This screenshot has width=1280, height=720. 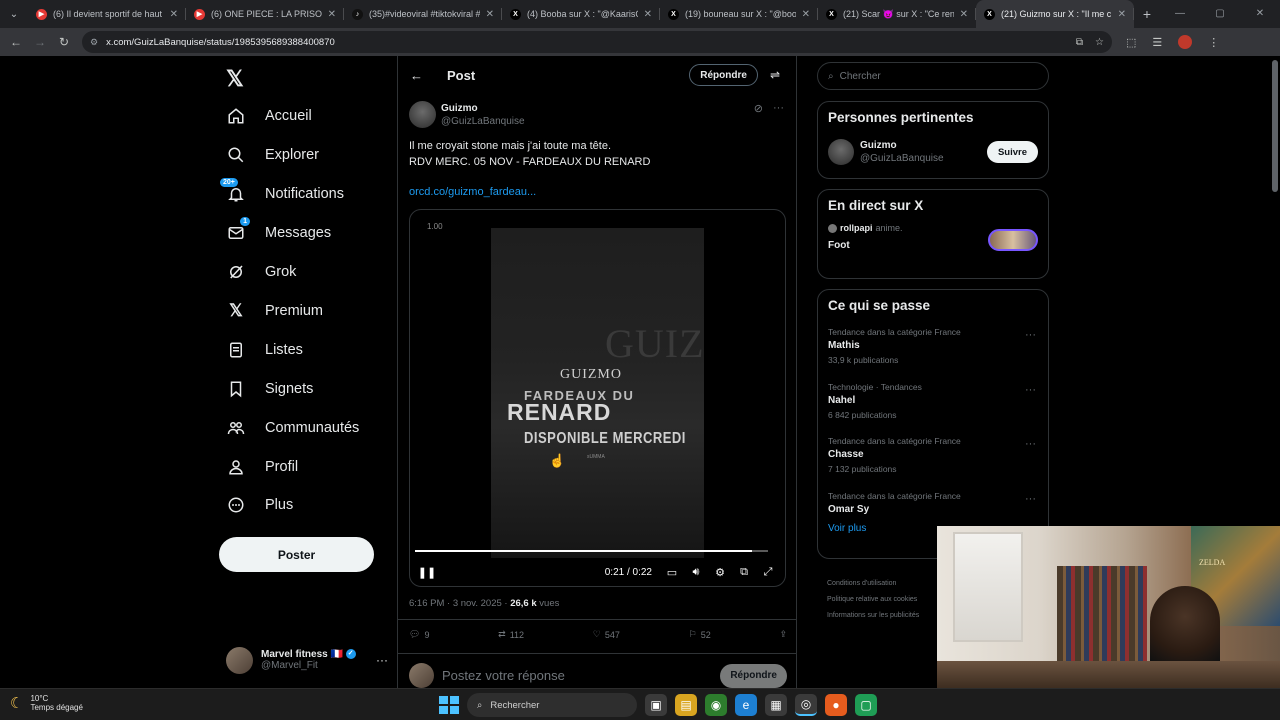 I want to click on file-explorer-icon: ▤, so click(x=686, y=705).